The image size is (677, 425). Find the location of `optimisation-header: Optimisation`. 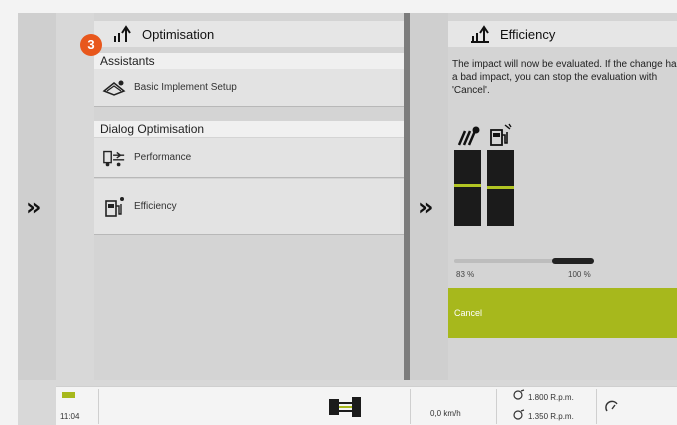

optimisation-header: Optimisation is located at coordinates (250, 34).